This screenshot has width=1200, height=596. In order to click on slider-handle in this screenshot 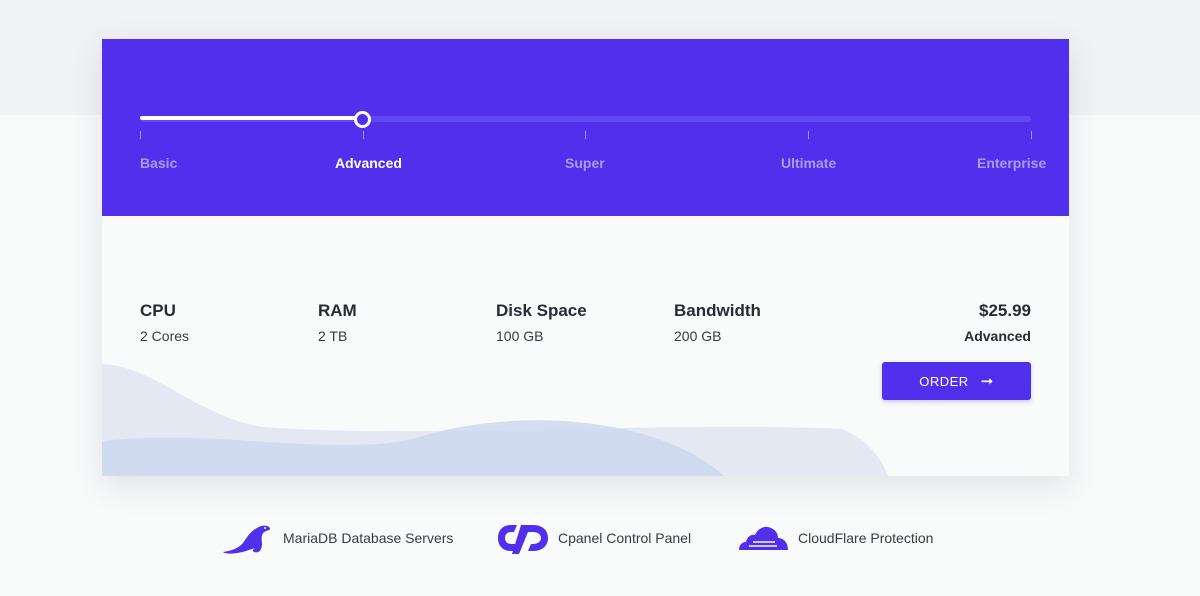, I will do `click(362, 119)`.